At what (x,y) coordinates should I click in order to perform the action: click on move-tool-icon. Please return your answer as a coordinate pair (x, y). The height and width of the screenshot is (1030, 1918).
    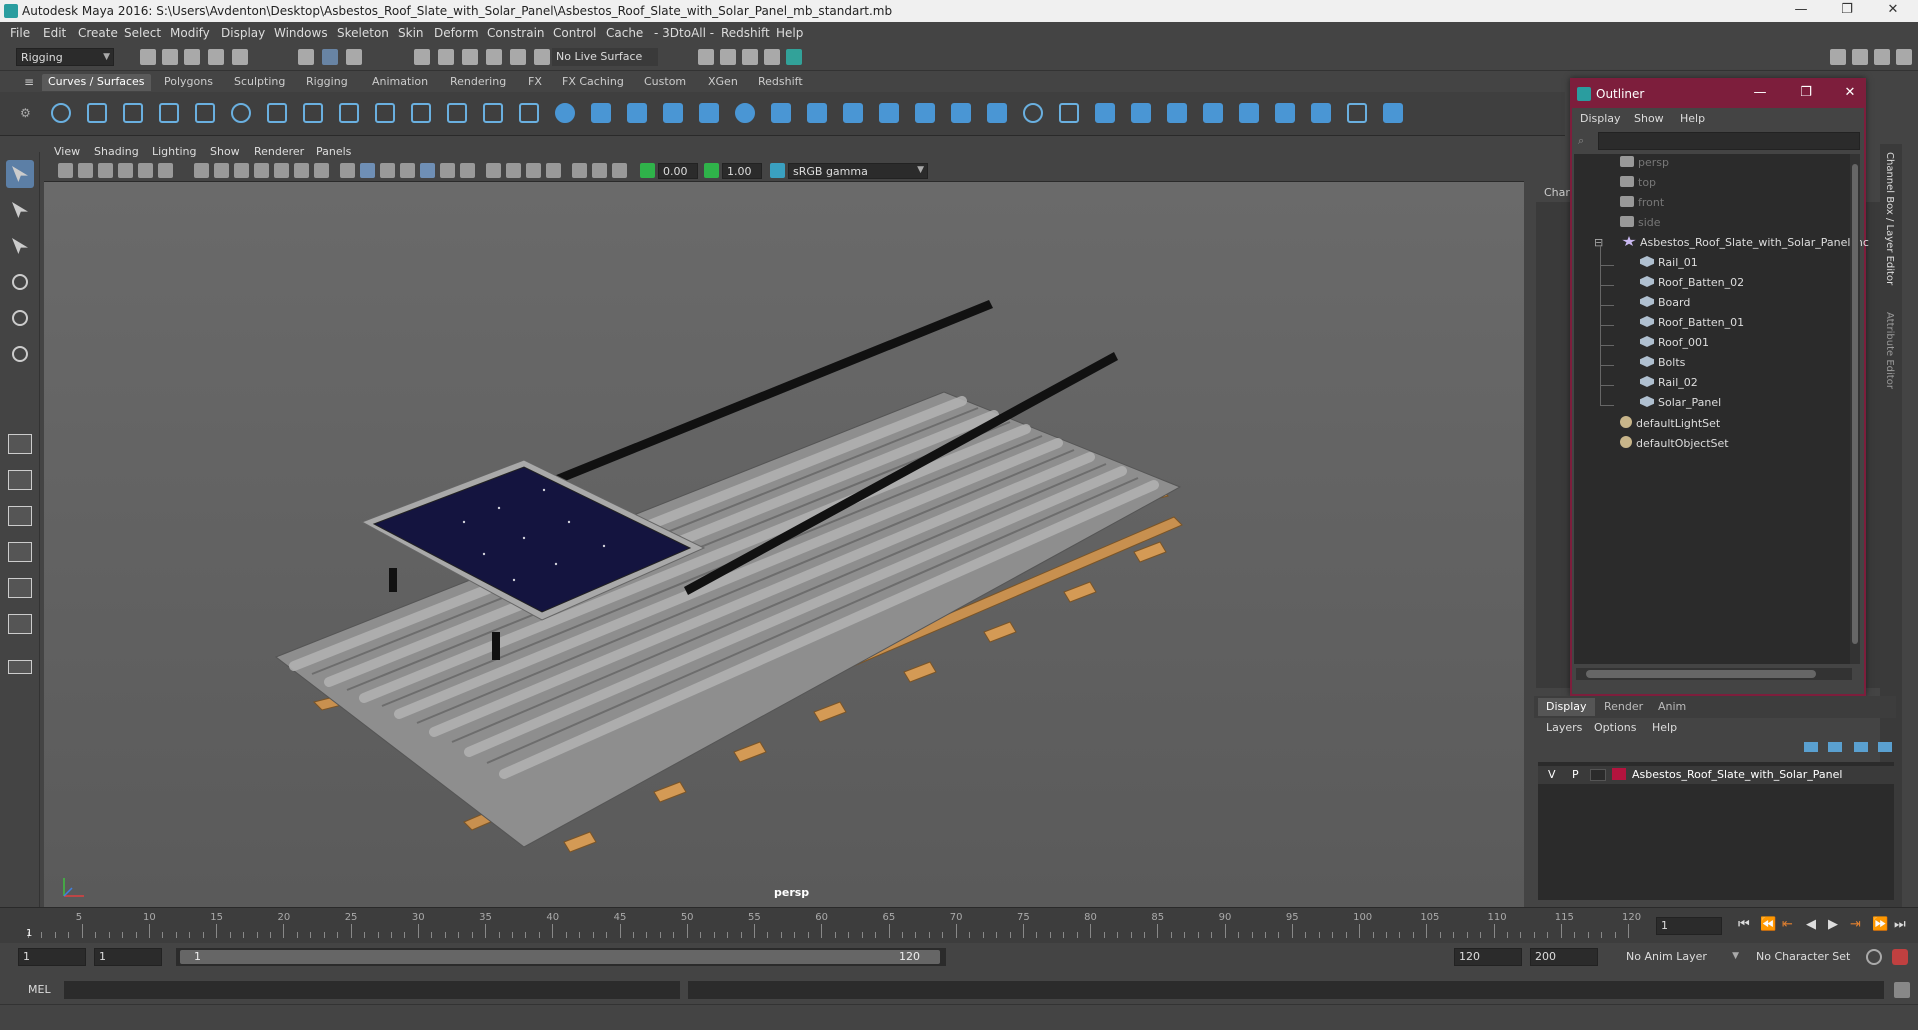
    Looking at the image, I should click on (20, 282).